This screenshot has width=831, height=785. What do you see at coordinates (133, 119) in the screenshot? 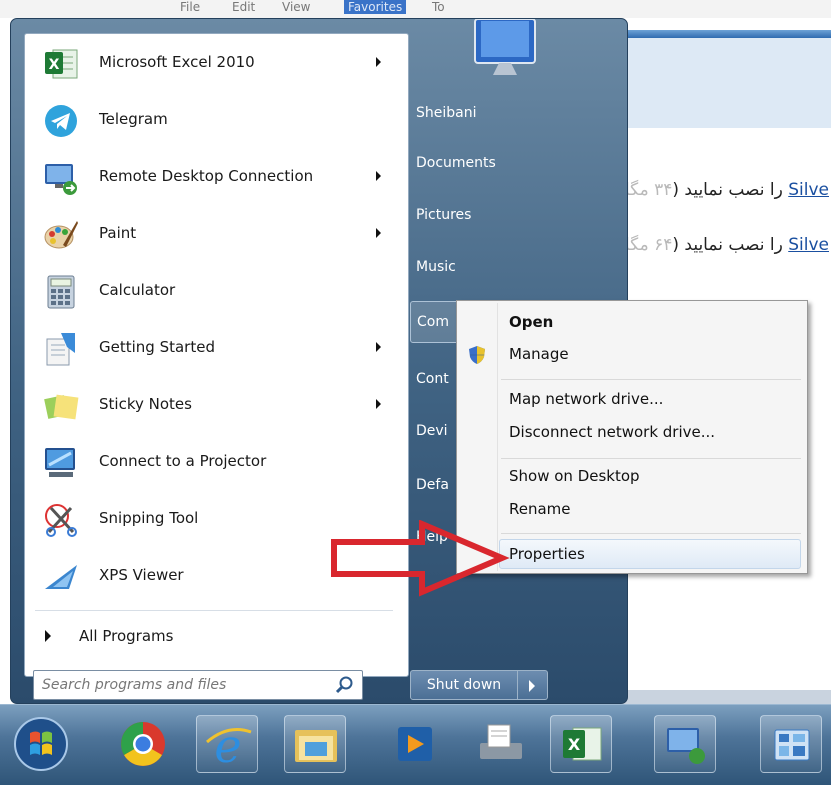
I see `program-label: Telegram` at bounding box center [133, 119].